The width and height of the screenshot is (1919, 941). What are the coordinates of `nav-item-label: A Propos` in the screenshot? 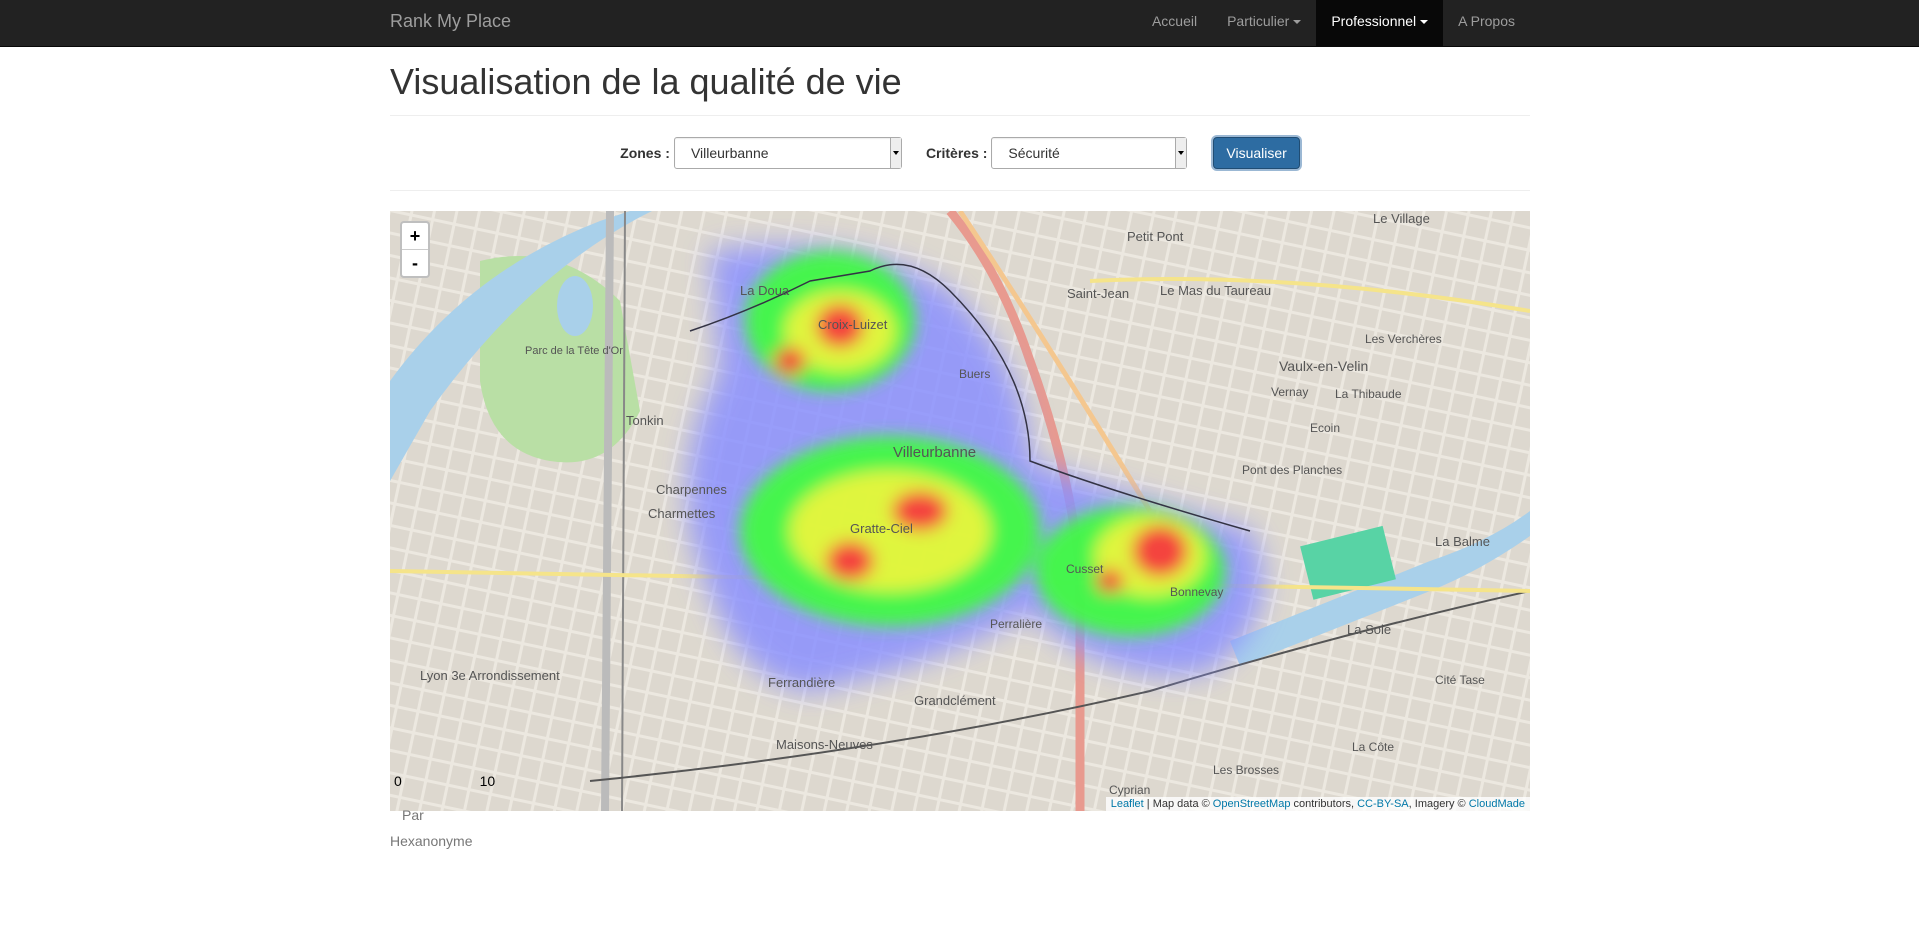 It's located at (1486, 21).